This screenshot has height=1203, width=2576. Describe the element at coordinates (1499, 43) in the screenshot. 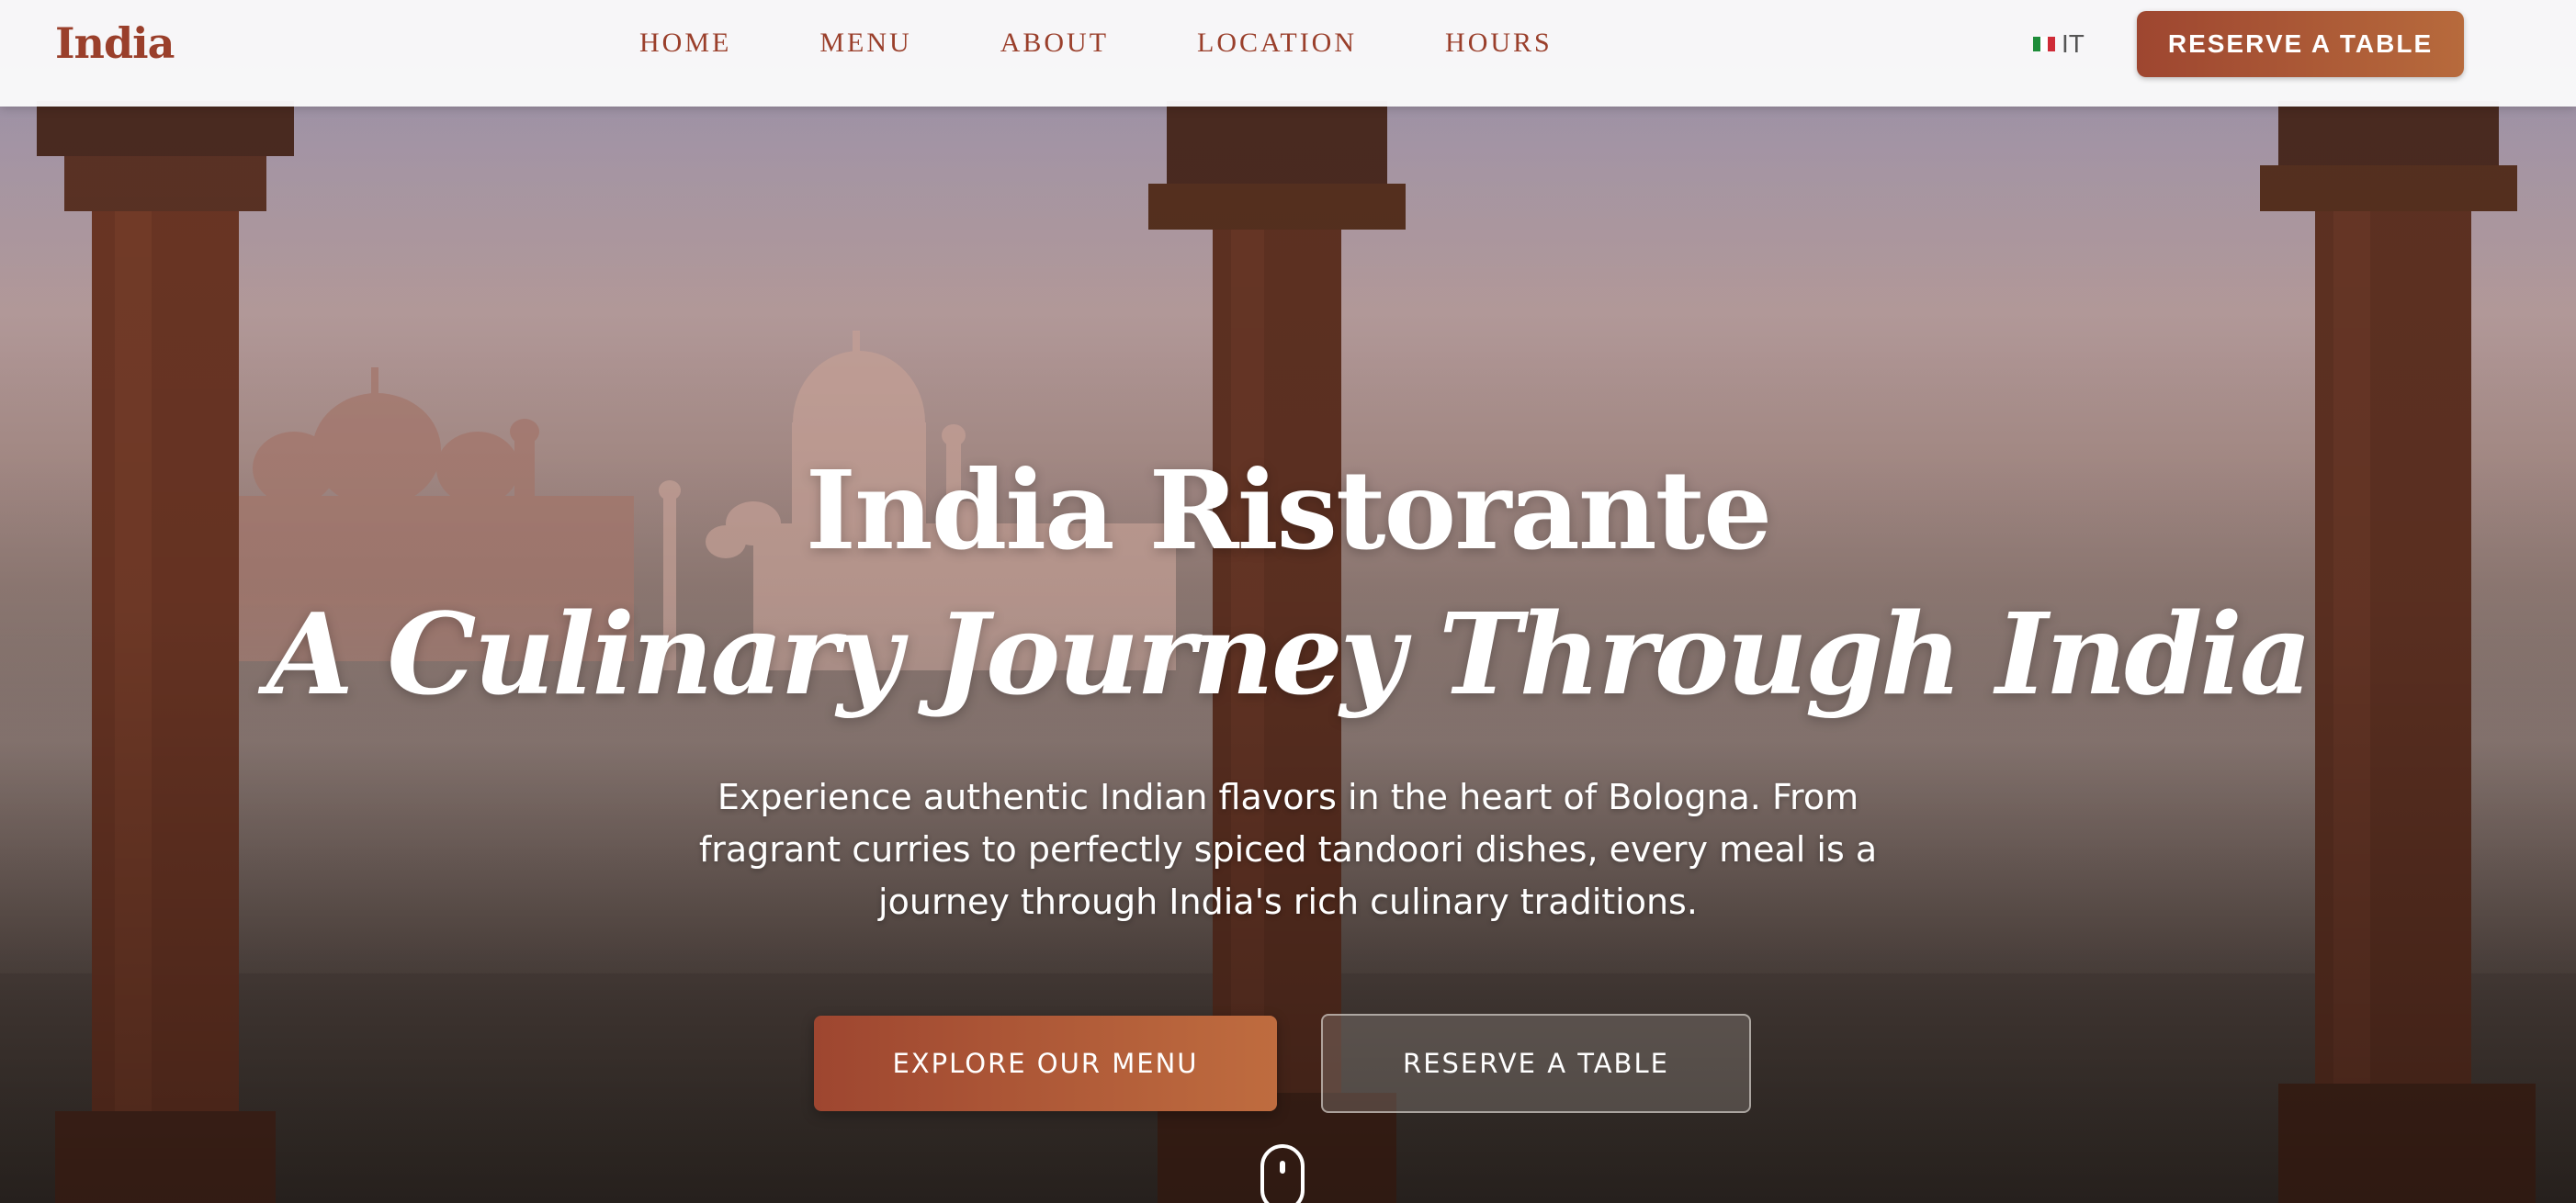

I see `nav-link-hours: HOURS` at that location.